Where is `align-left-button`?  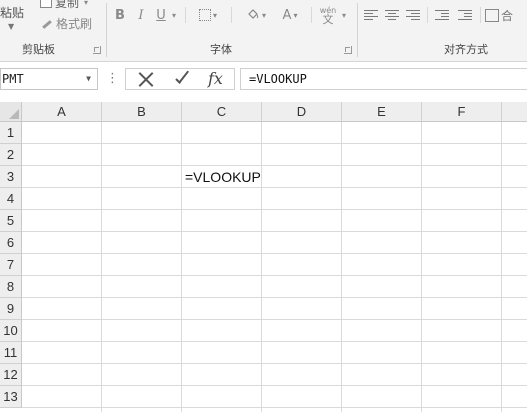
align-left-button is located at coordinates (371, 15).